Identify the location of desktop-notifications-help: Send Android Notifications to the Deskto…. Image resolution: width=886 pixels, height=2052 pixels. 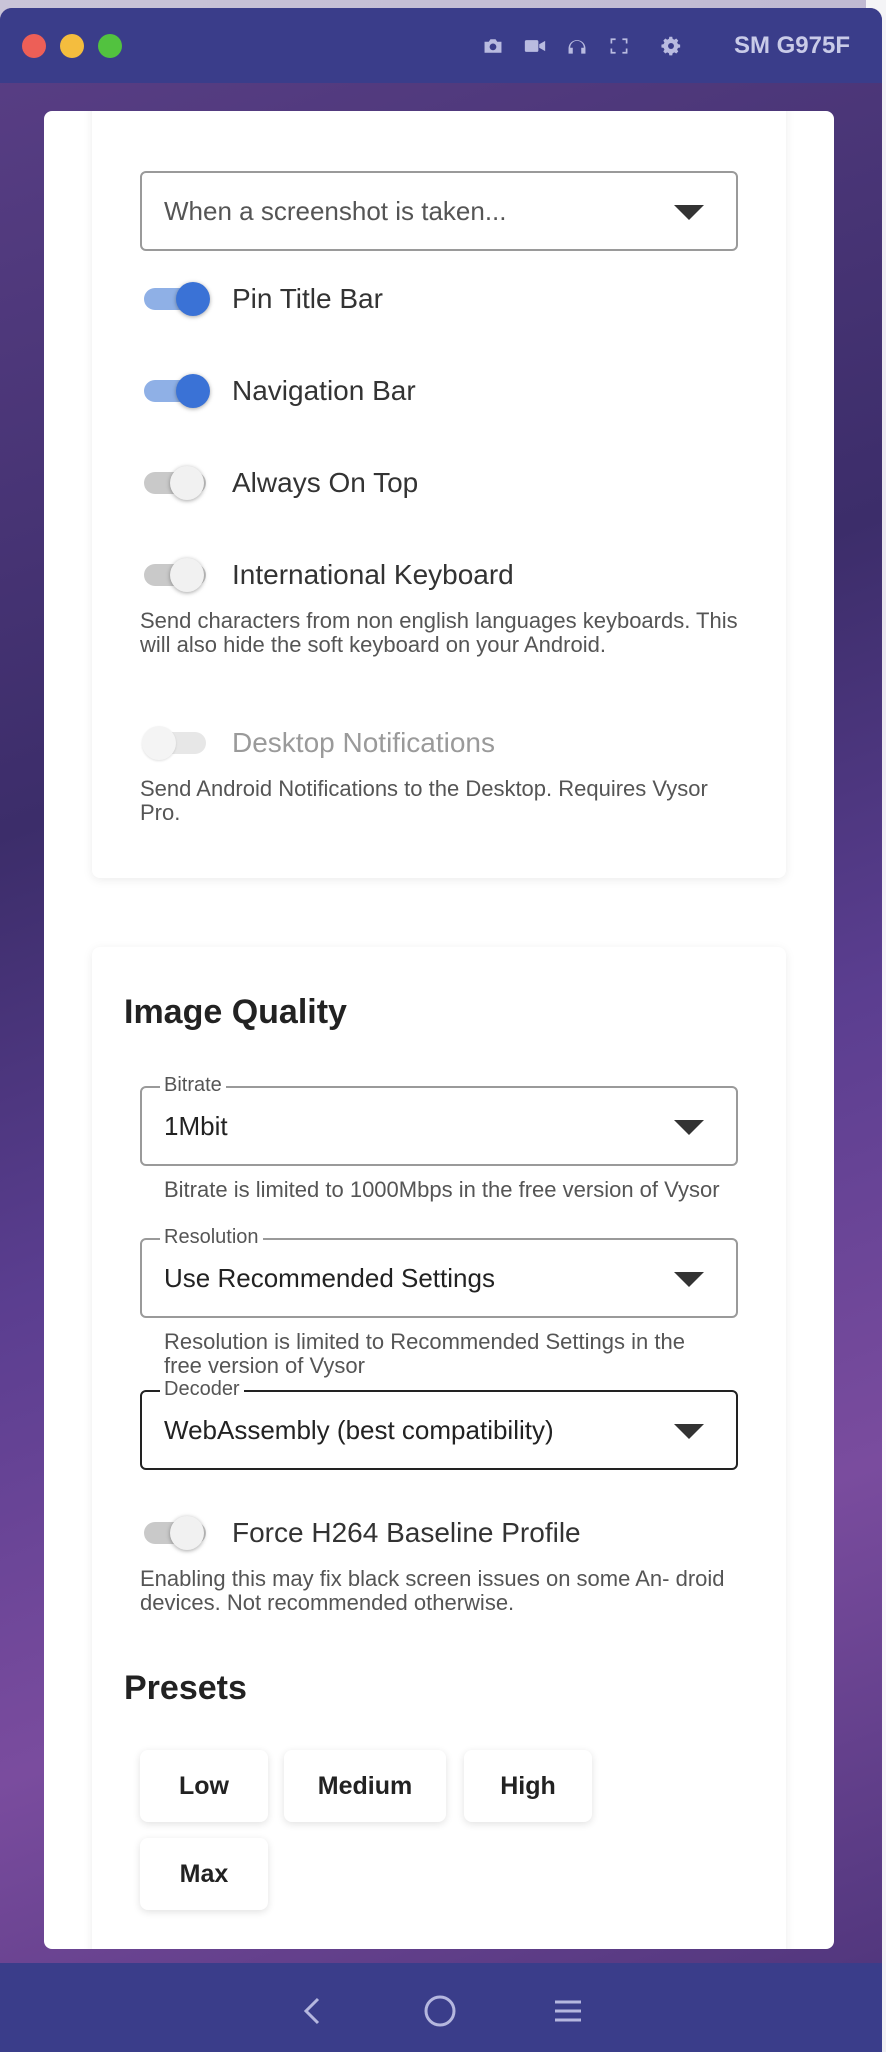
(424, 800).